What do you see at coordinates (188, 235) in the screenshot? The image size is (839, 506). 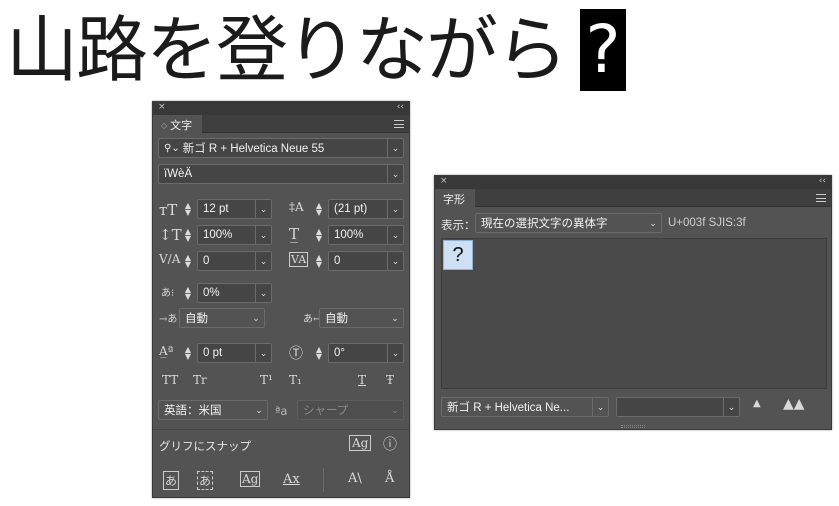 I see `vertical-scale-stepper: ▲ ▼` at bounding box center [188, 235].